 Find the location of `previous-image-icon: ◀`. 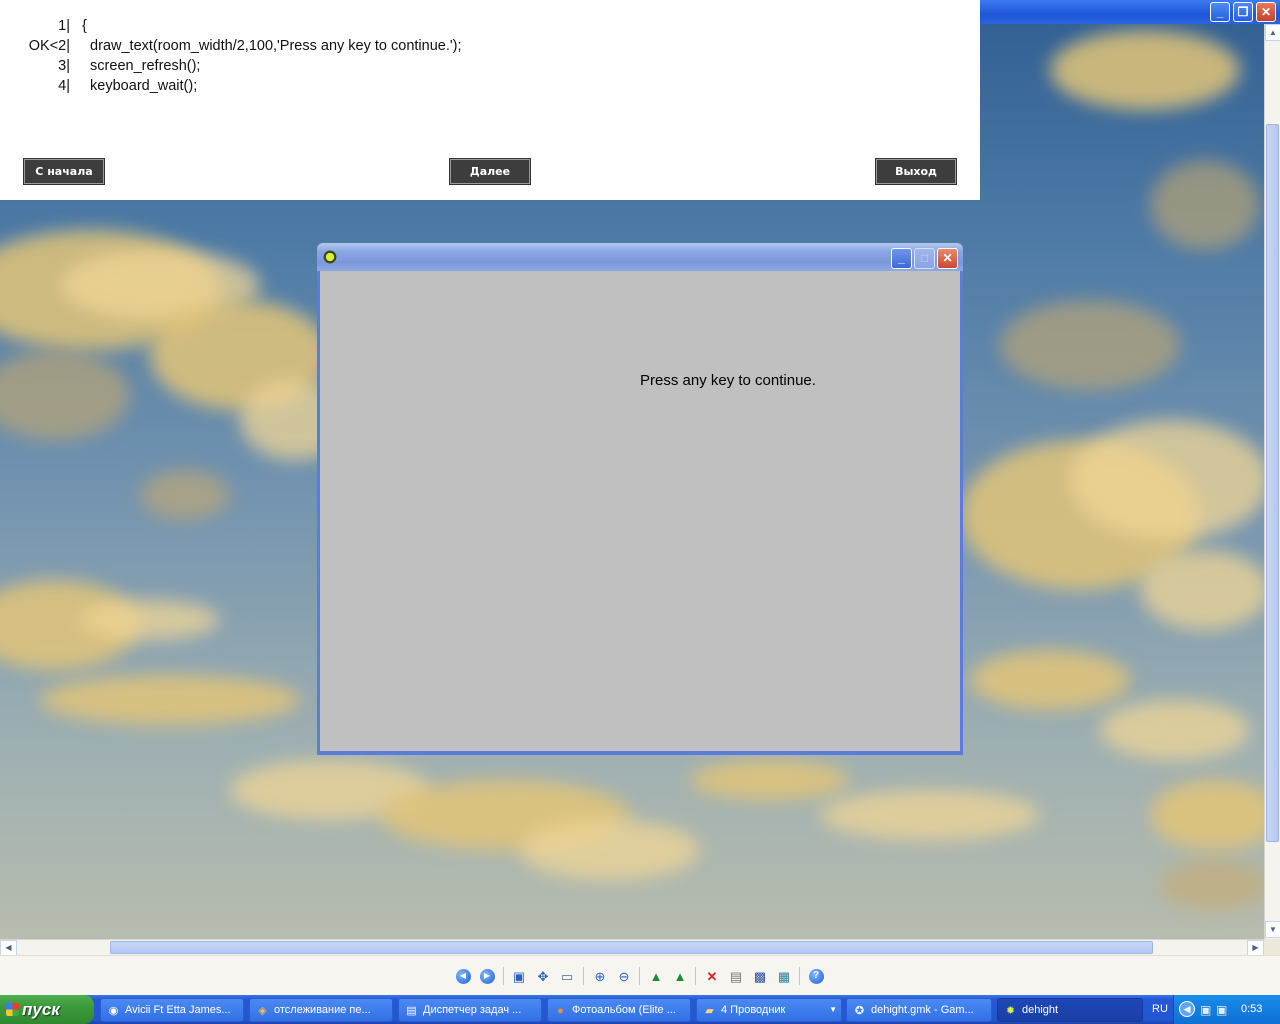

previous-image-icon: ◀ is located at coordinates (463, 976).